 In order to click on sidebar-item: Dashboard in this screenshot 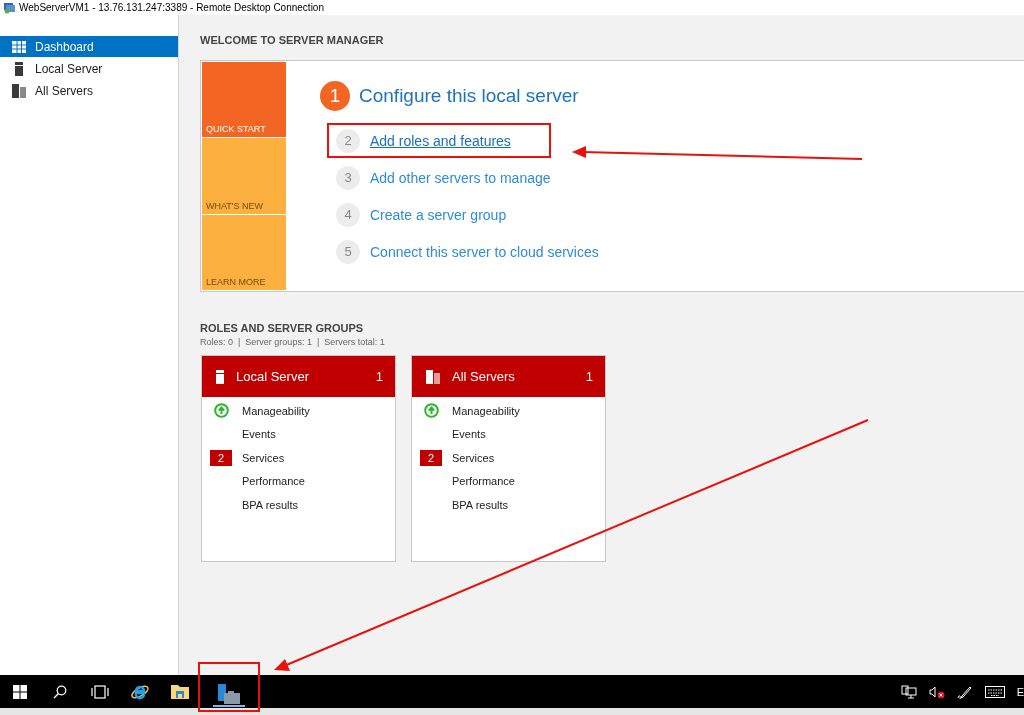, I will do `click(89, 46)`.